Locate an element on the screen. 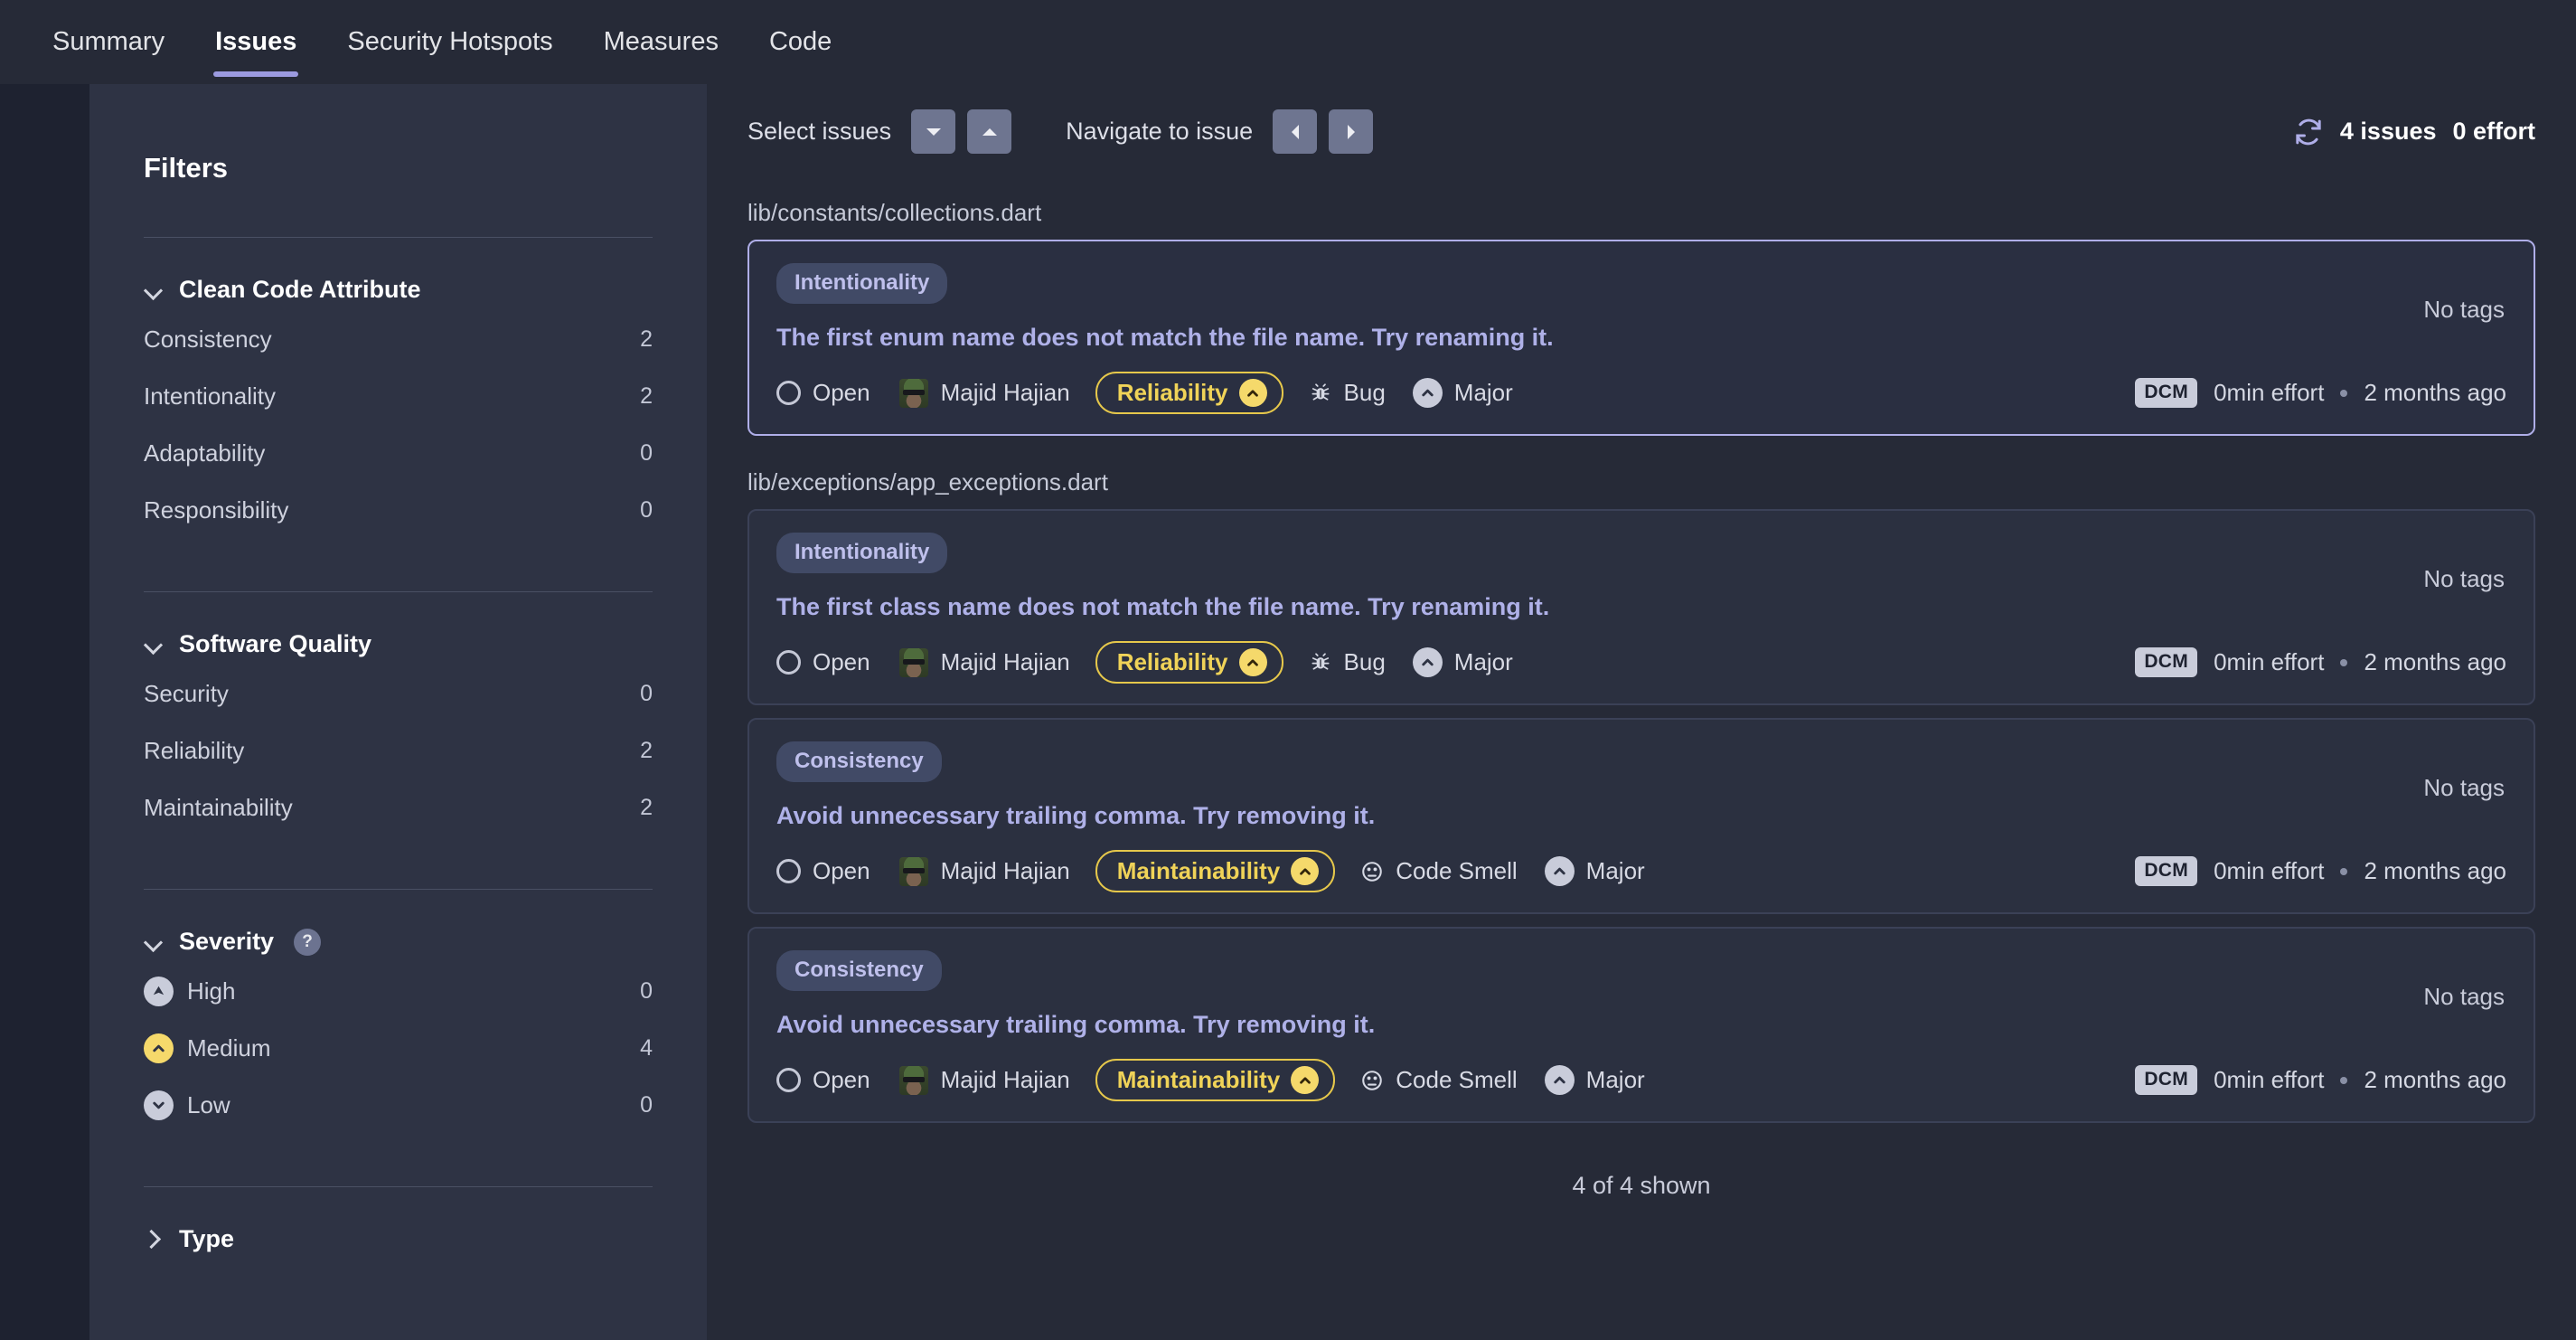  facet-item-text: Maintainability is located at coordinates (219, 807).